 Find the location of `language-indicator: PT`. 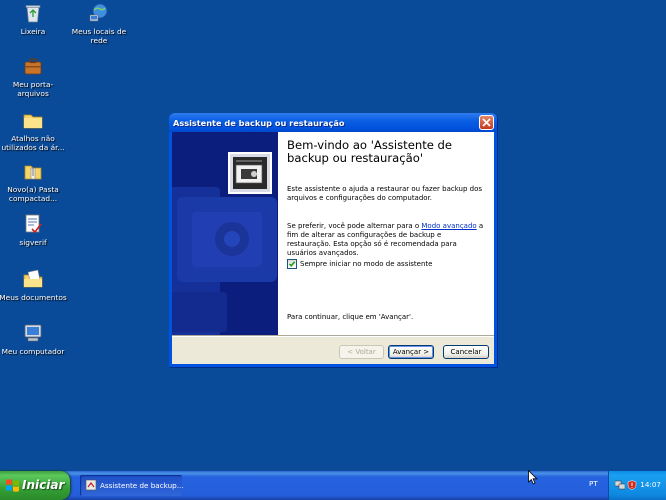

language-indicator: PT is located at coordinates (593, 483).